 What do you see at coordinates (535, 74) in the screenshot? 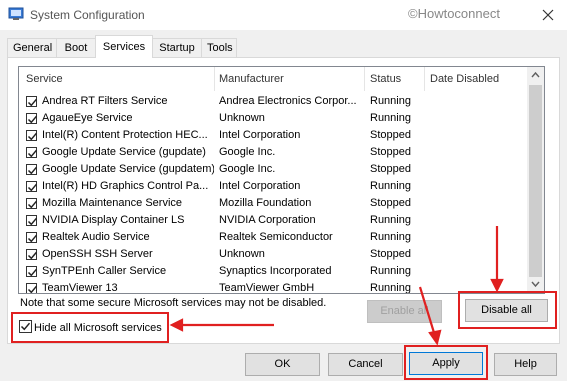
I see `scroll-up-icon` at bounding box center [535, 74].